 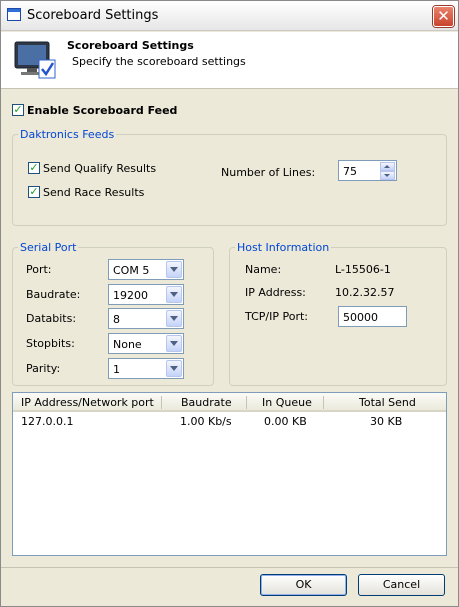 What do you see at coordinates (206, 421) in the screenshot?
I see `table-row-baudrate: 1.00 Kb/s` at bounding box center [206, 421].